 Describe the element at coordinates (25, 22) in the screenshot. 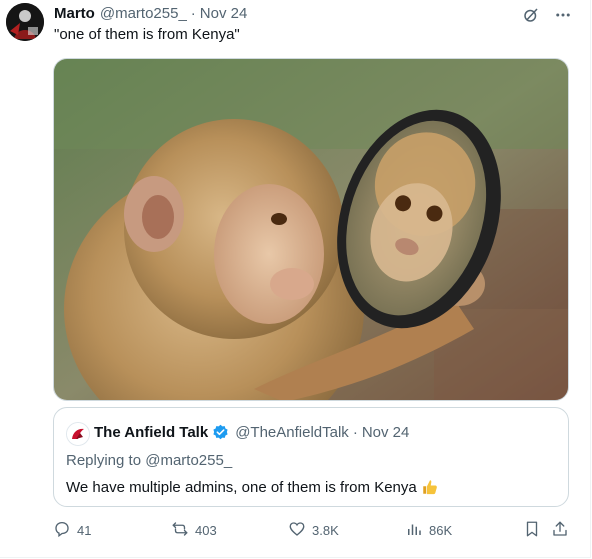

I see `avatar` at that location.